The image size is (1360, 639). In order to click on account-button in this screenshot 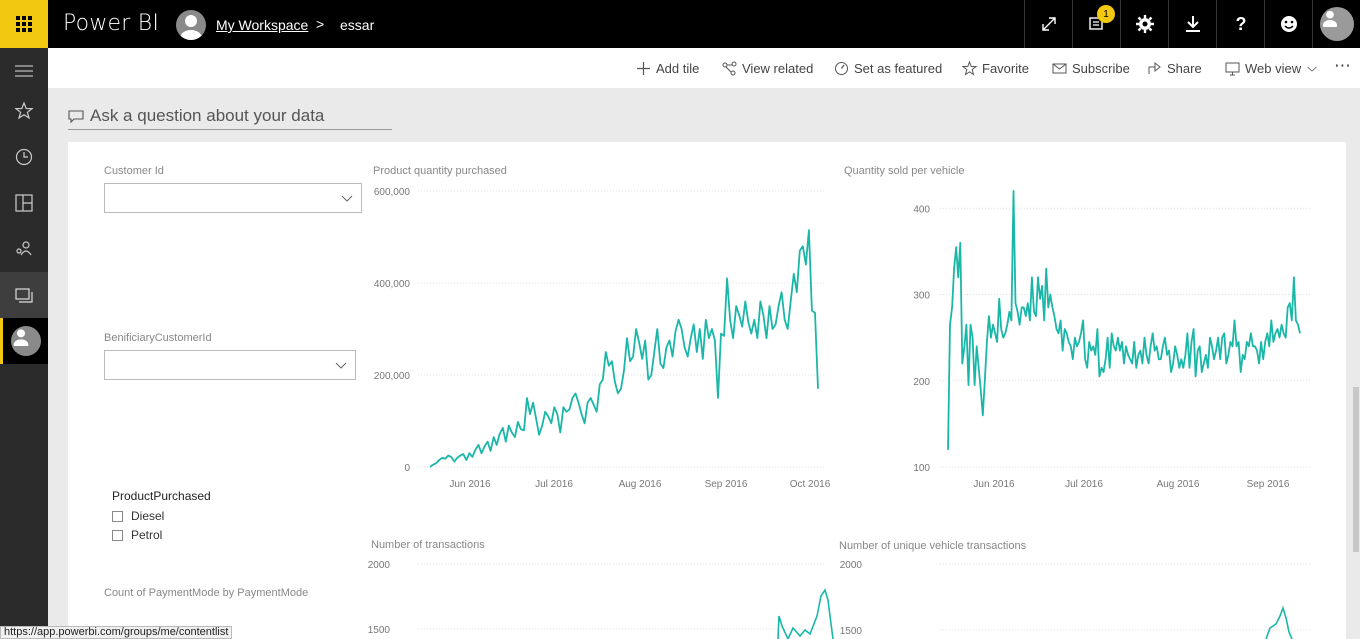, I will do `click(1336, 24)`.